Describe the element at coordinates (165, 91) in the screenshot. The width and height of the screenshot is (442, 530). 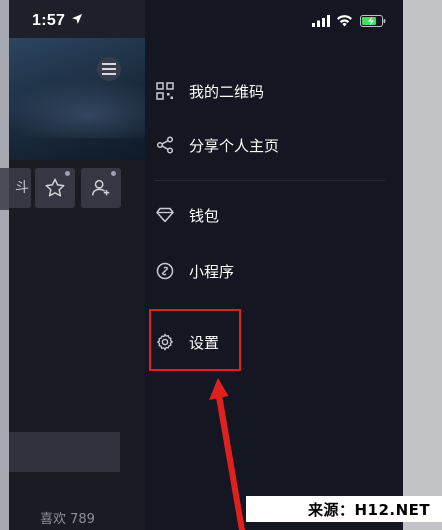
I see `qr-code-icon` at that location.